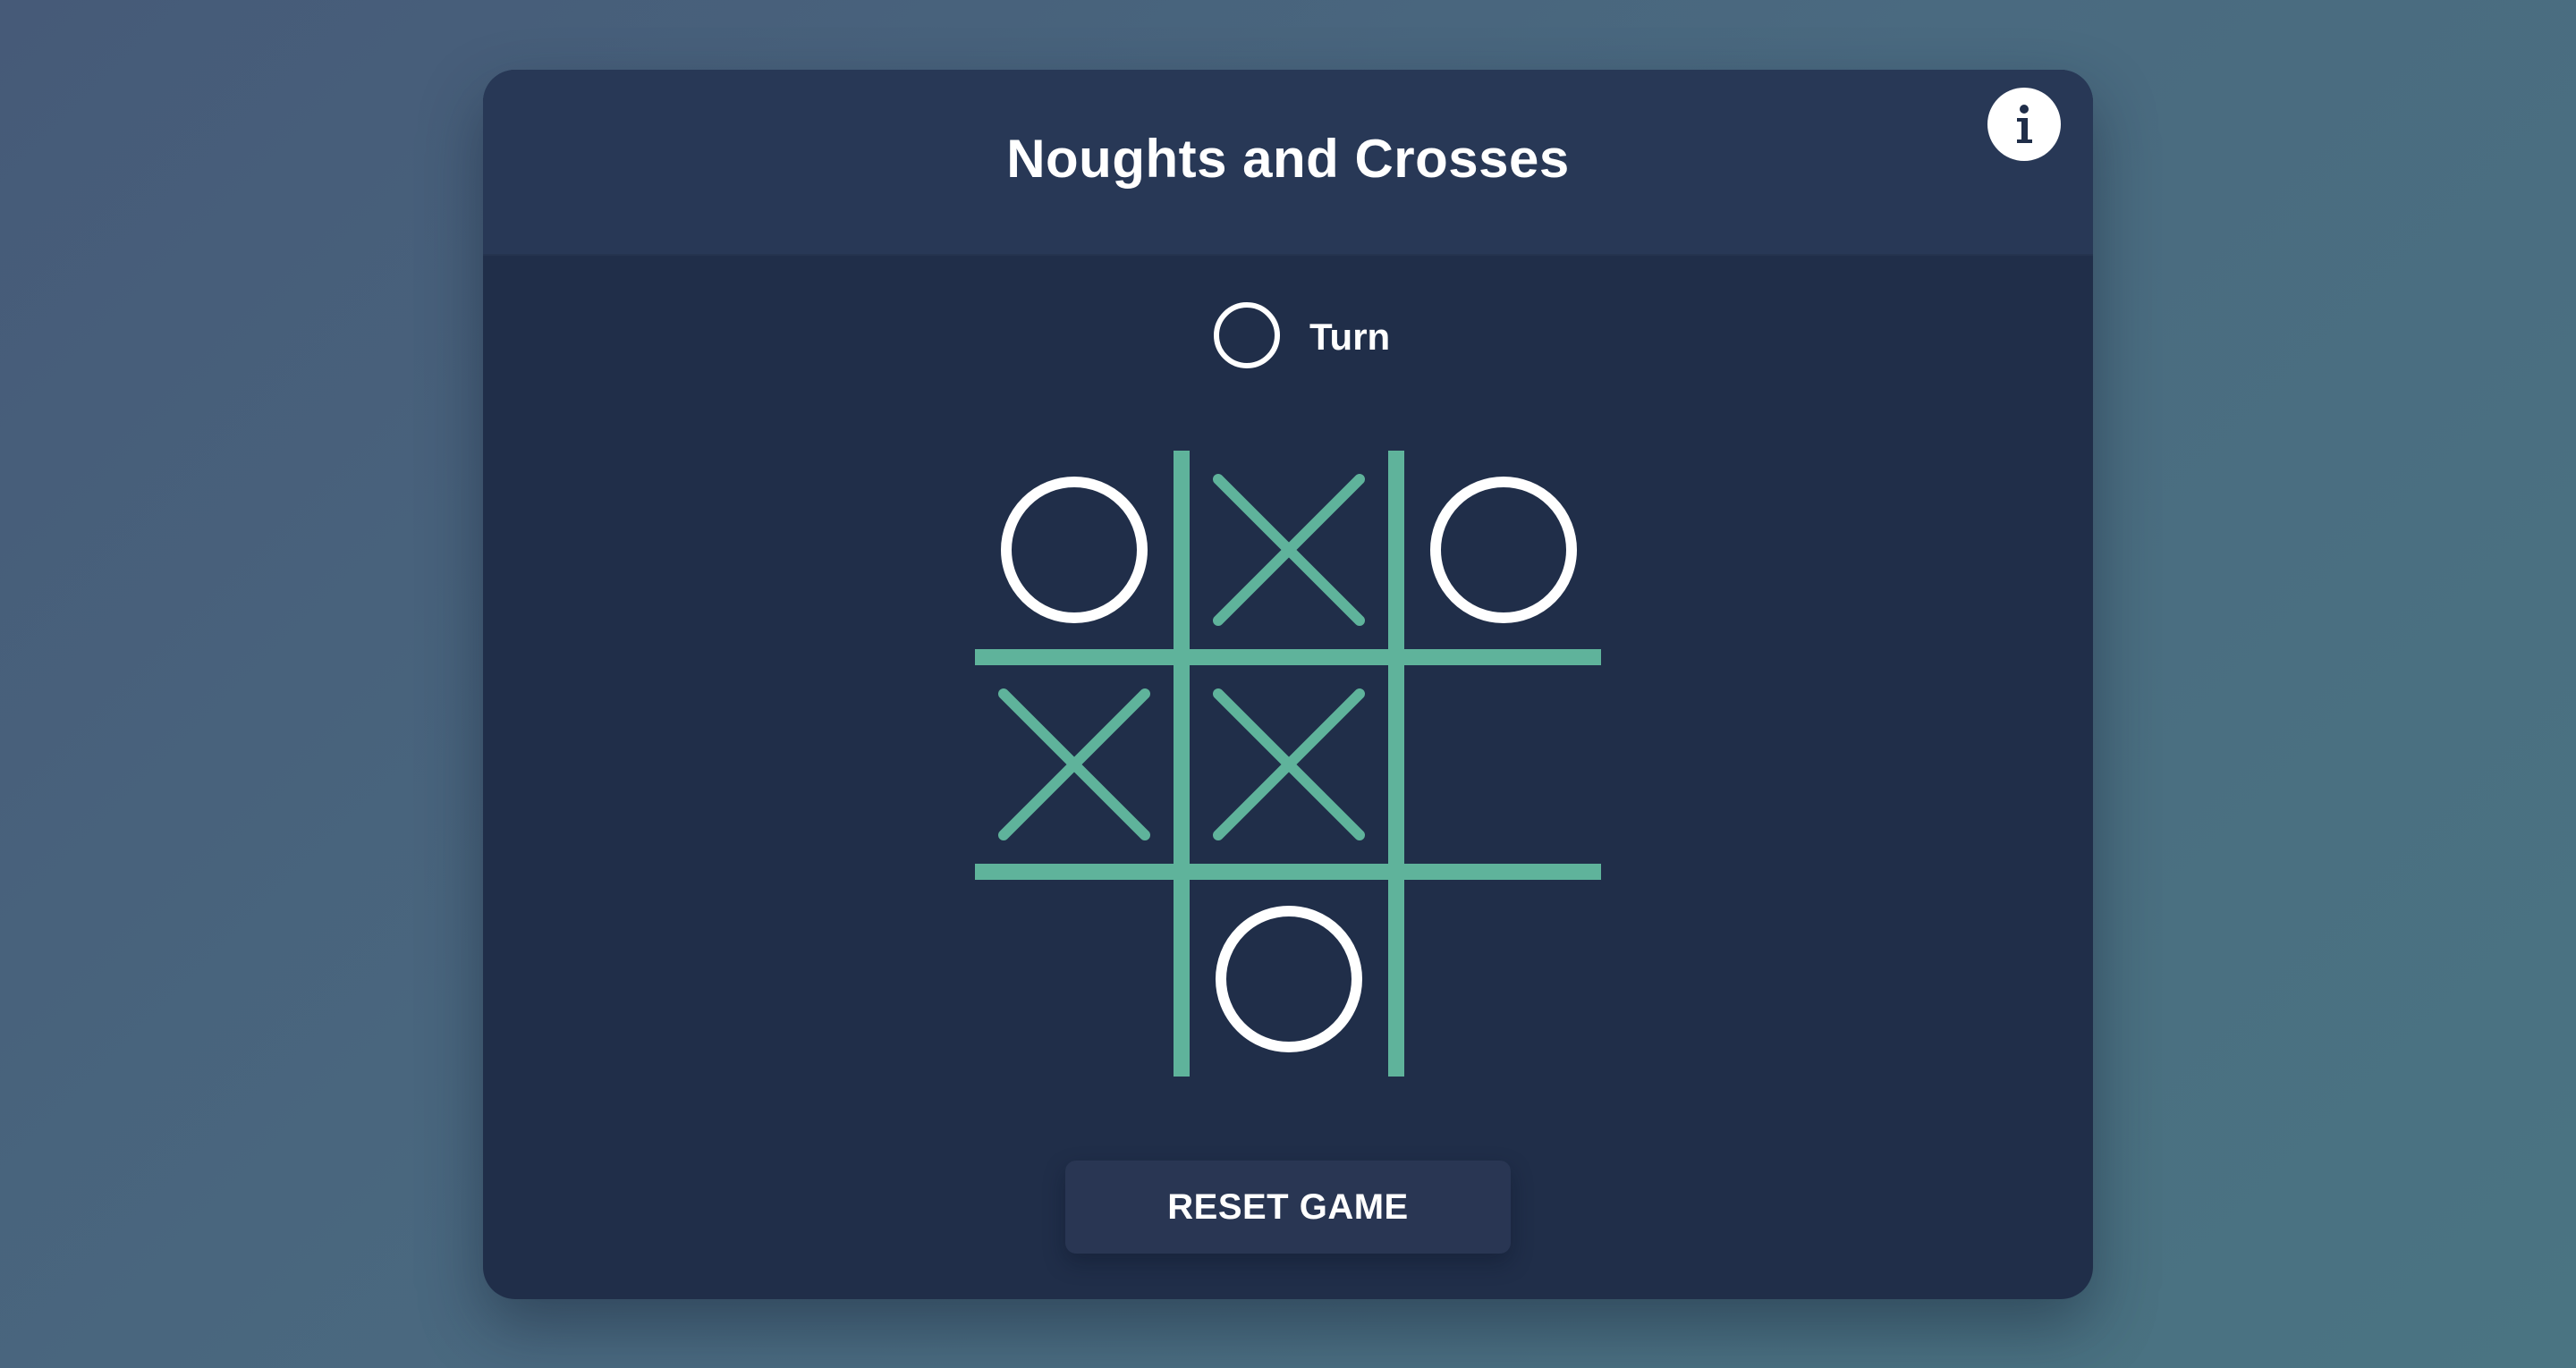  Describe the element at coordinates (1288, 341) in the screenshot. I see `turn-indicator: Turn` at that location.